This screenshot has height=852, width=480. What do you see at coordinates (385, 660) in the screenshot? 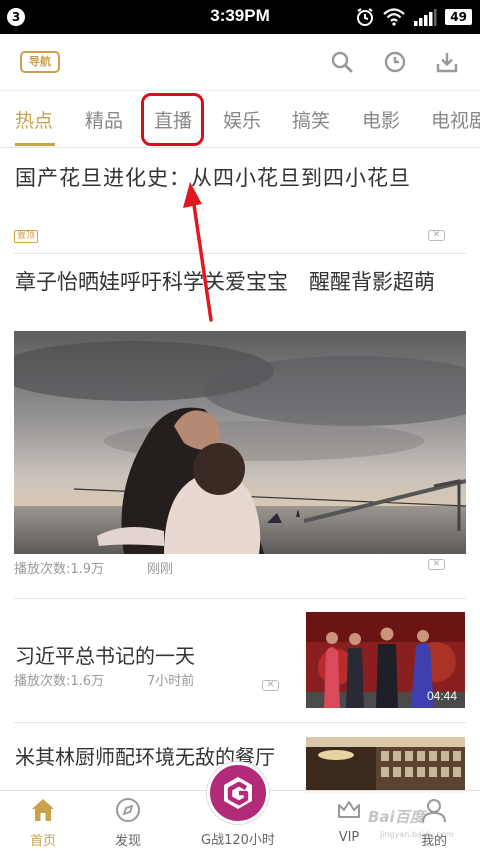
I see `video-thumbnail: 04:44` at bounding box center [385, 660].